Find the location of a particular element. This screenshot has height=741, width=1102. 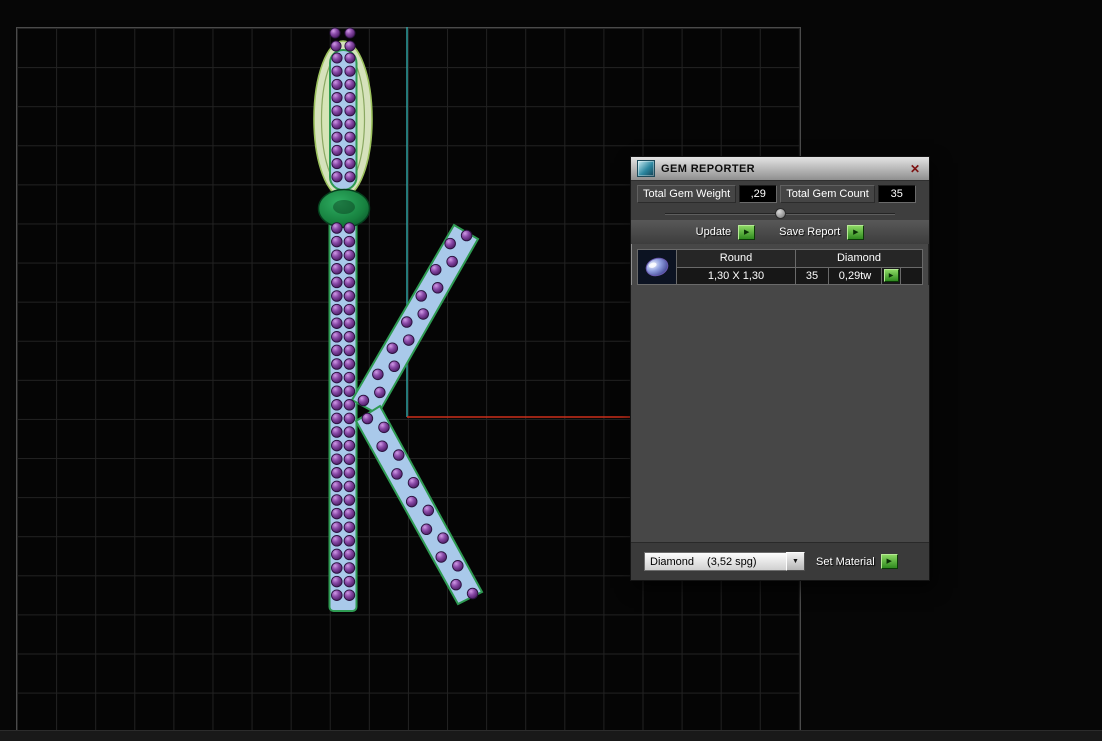

gem-row-filler is located at coordinates (912, 276).